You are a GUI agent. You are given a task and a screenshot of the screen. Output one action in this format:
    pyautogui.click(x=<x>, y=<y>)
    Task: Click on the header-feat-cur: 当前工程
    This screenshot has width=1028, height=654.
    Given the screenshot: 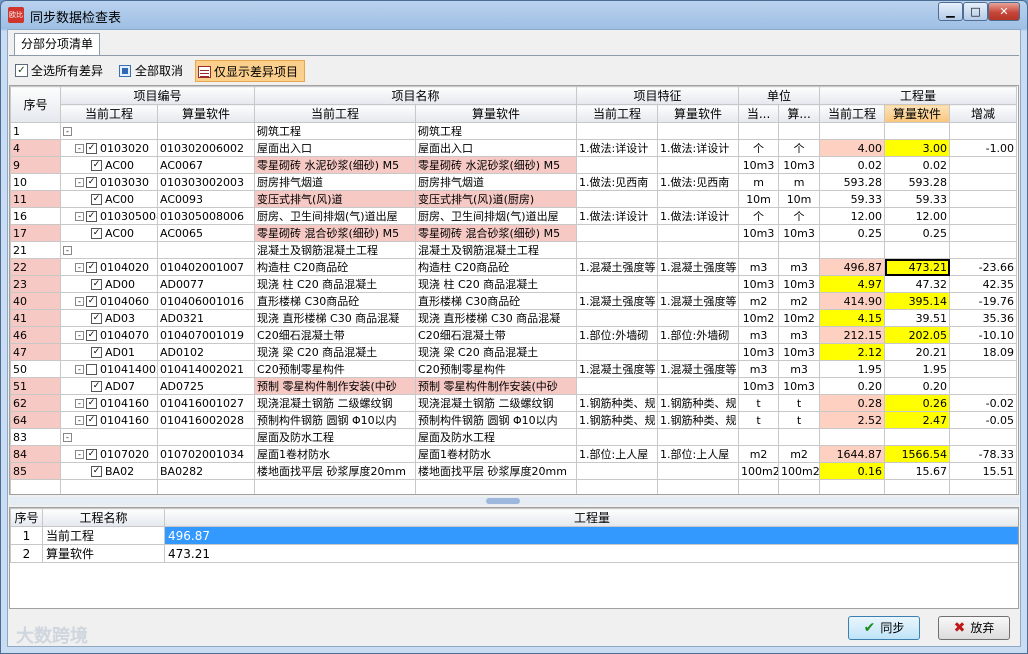 What is the action you would take?
    pyautogui.click(x=617, y=113)
    